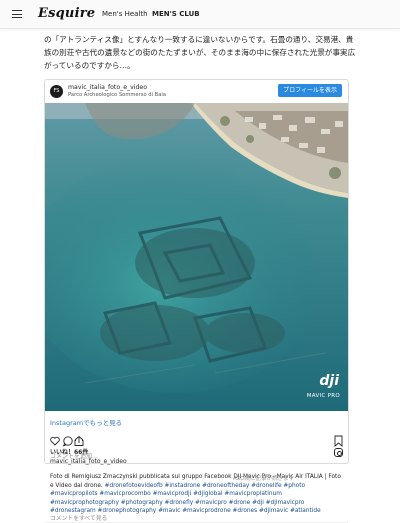  What do you see at coordinates (176, 14) in the screenshot?
I see `nav-link-mens-club: MEN'S CLUB` at bounding box center [176, 14].